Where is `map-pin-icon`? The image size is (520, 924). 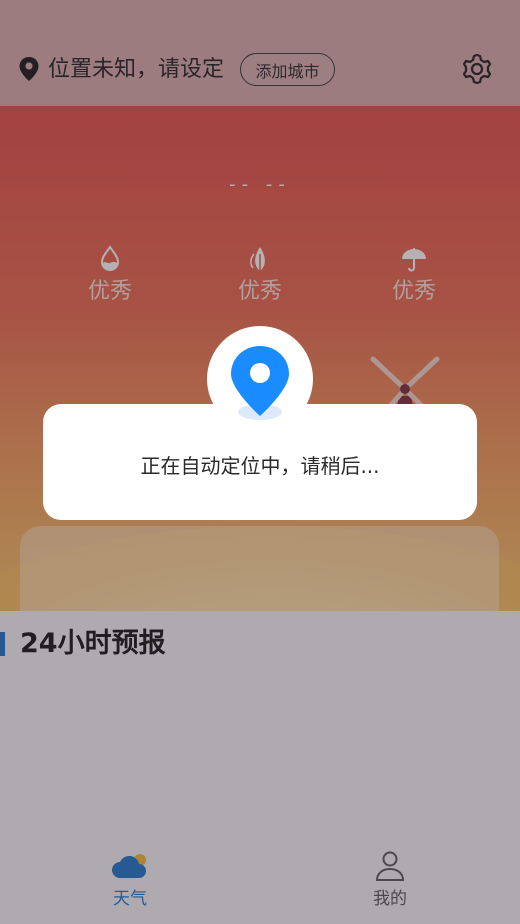
map-pin-icon is located at coordinates (260, 383).